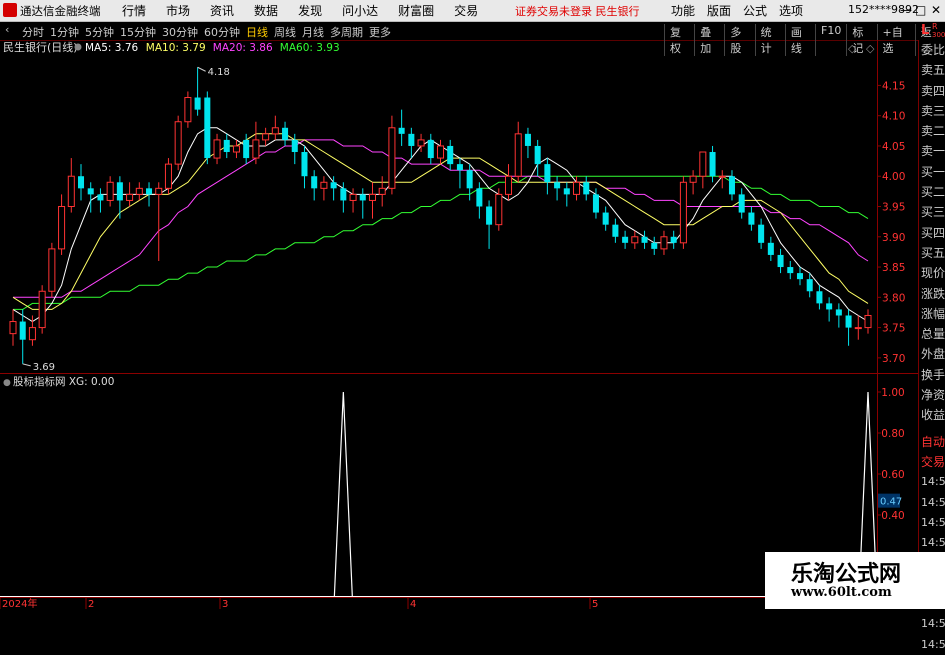 The width and height of the screenshot is (945, 655). I want to click on period-2: 5分钟, so click(99, 32).